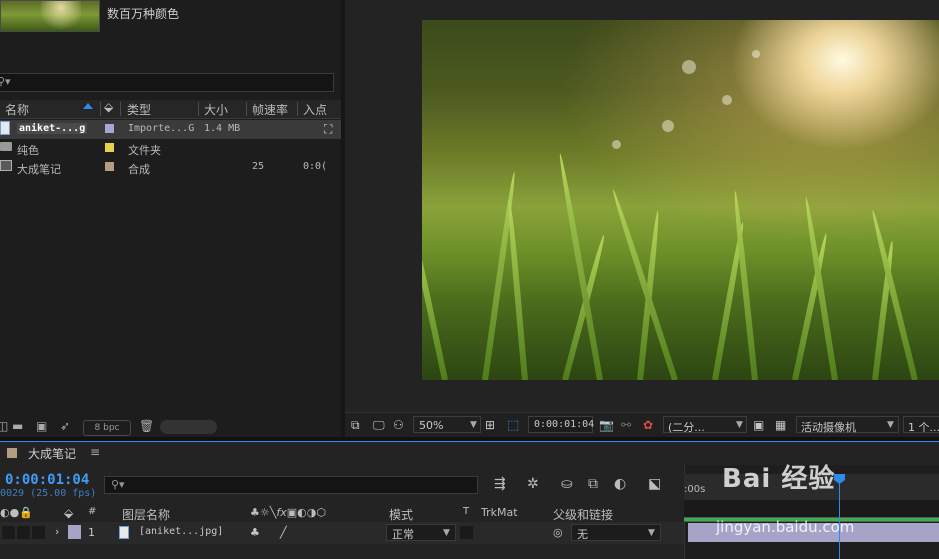 The width and height of the screenshot is (939, 559). What do you see at coordinates (57, 531) in the screenshot?
I see `chevron-right-icon: ›` at bounding box center [57, 531].